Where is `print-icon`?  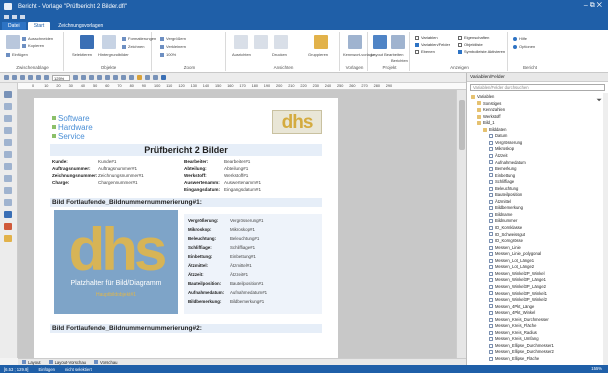 print-icon is located at coordinates (281, 42).